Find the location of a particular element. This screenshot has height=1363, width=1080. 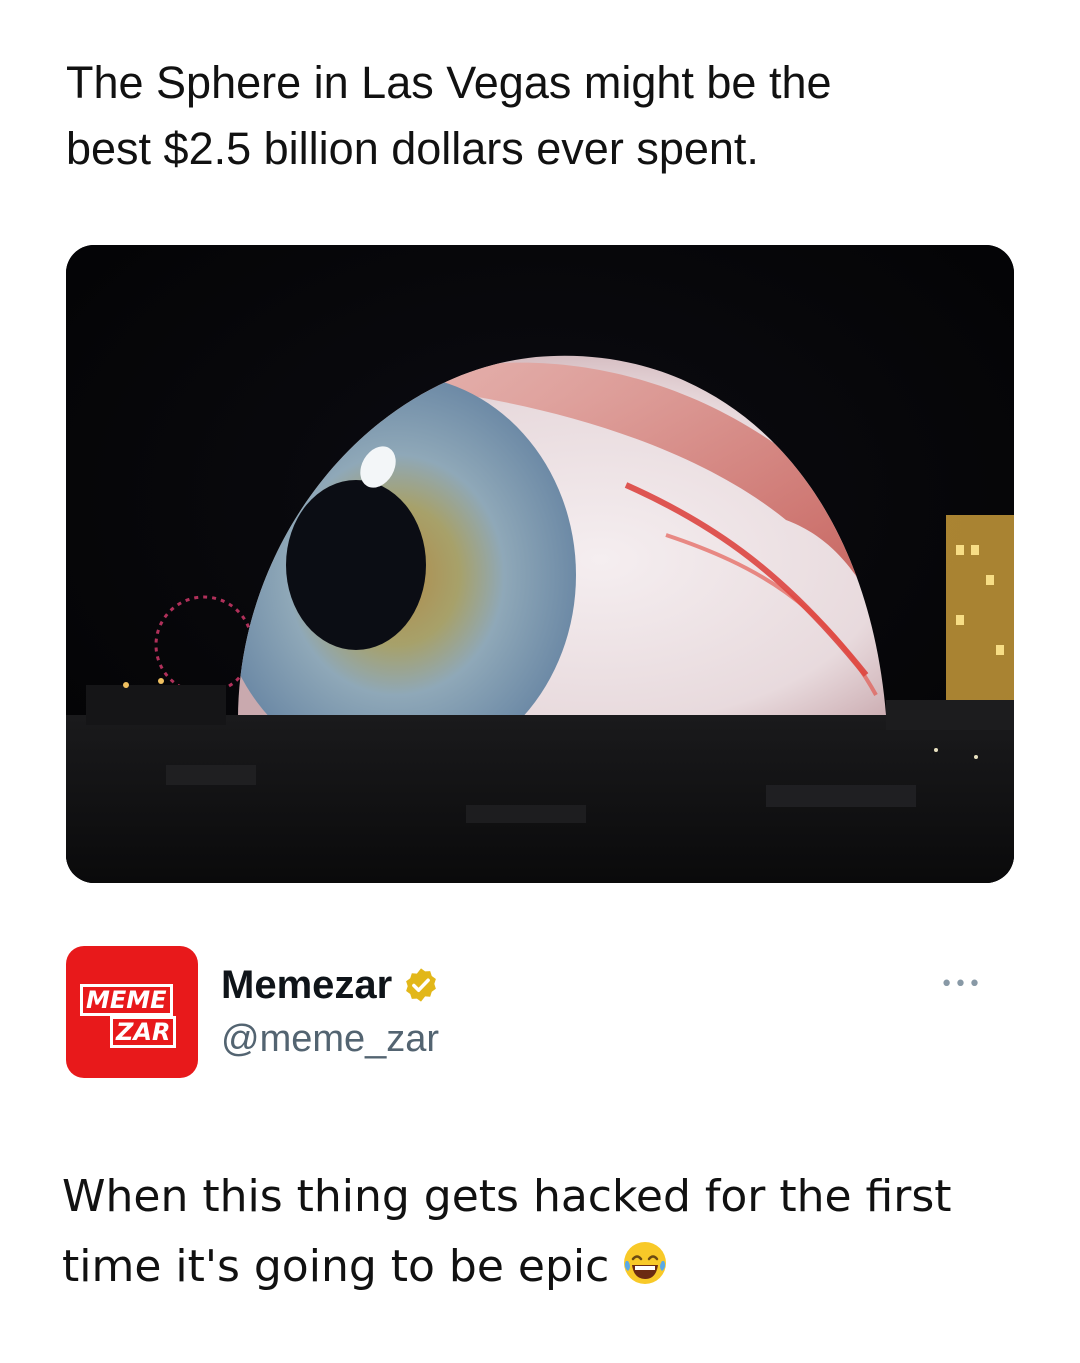

name-row: Memezar is located at coordinates (330, 985).